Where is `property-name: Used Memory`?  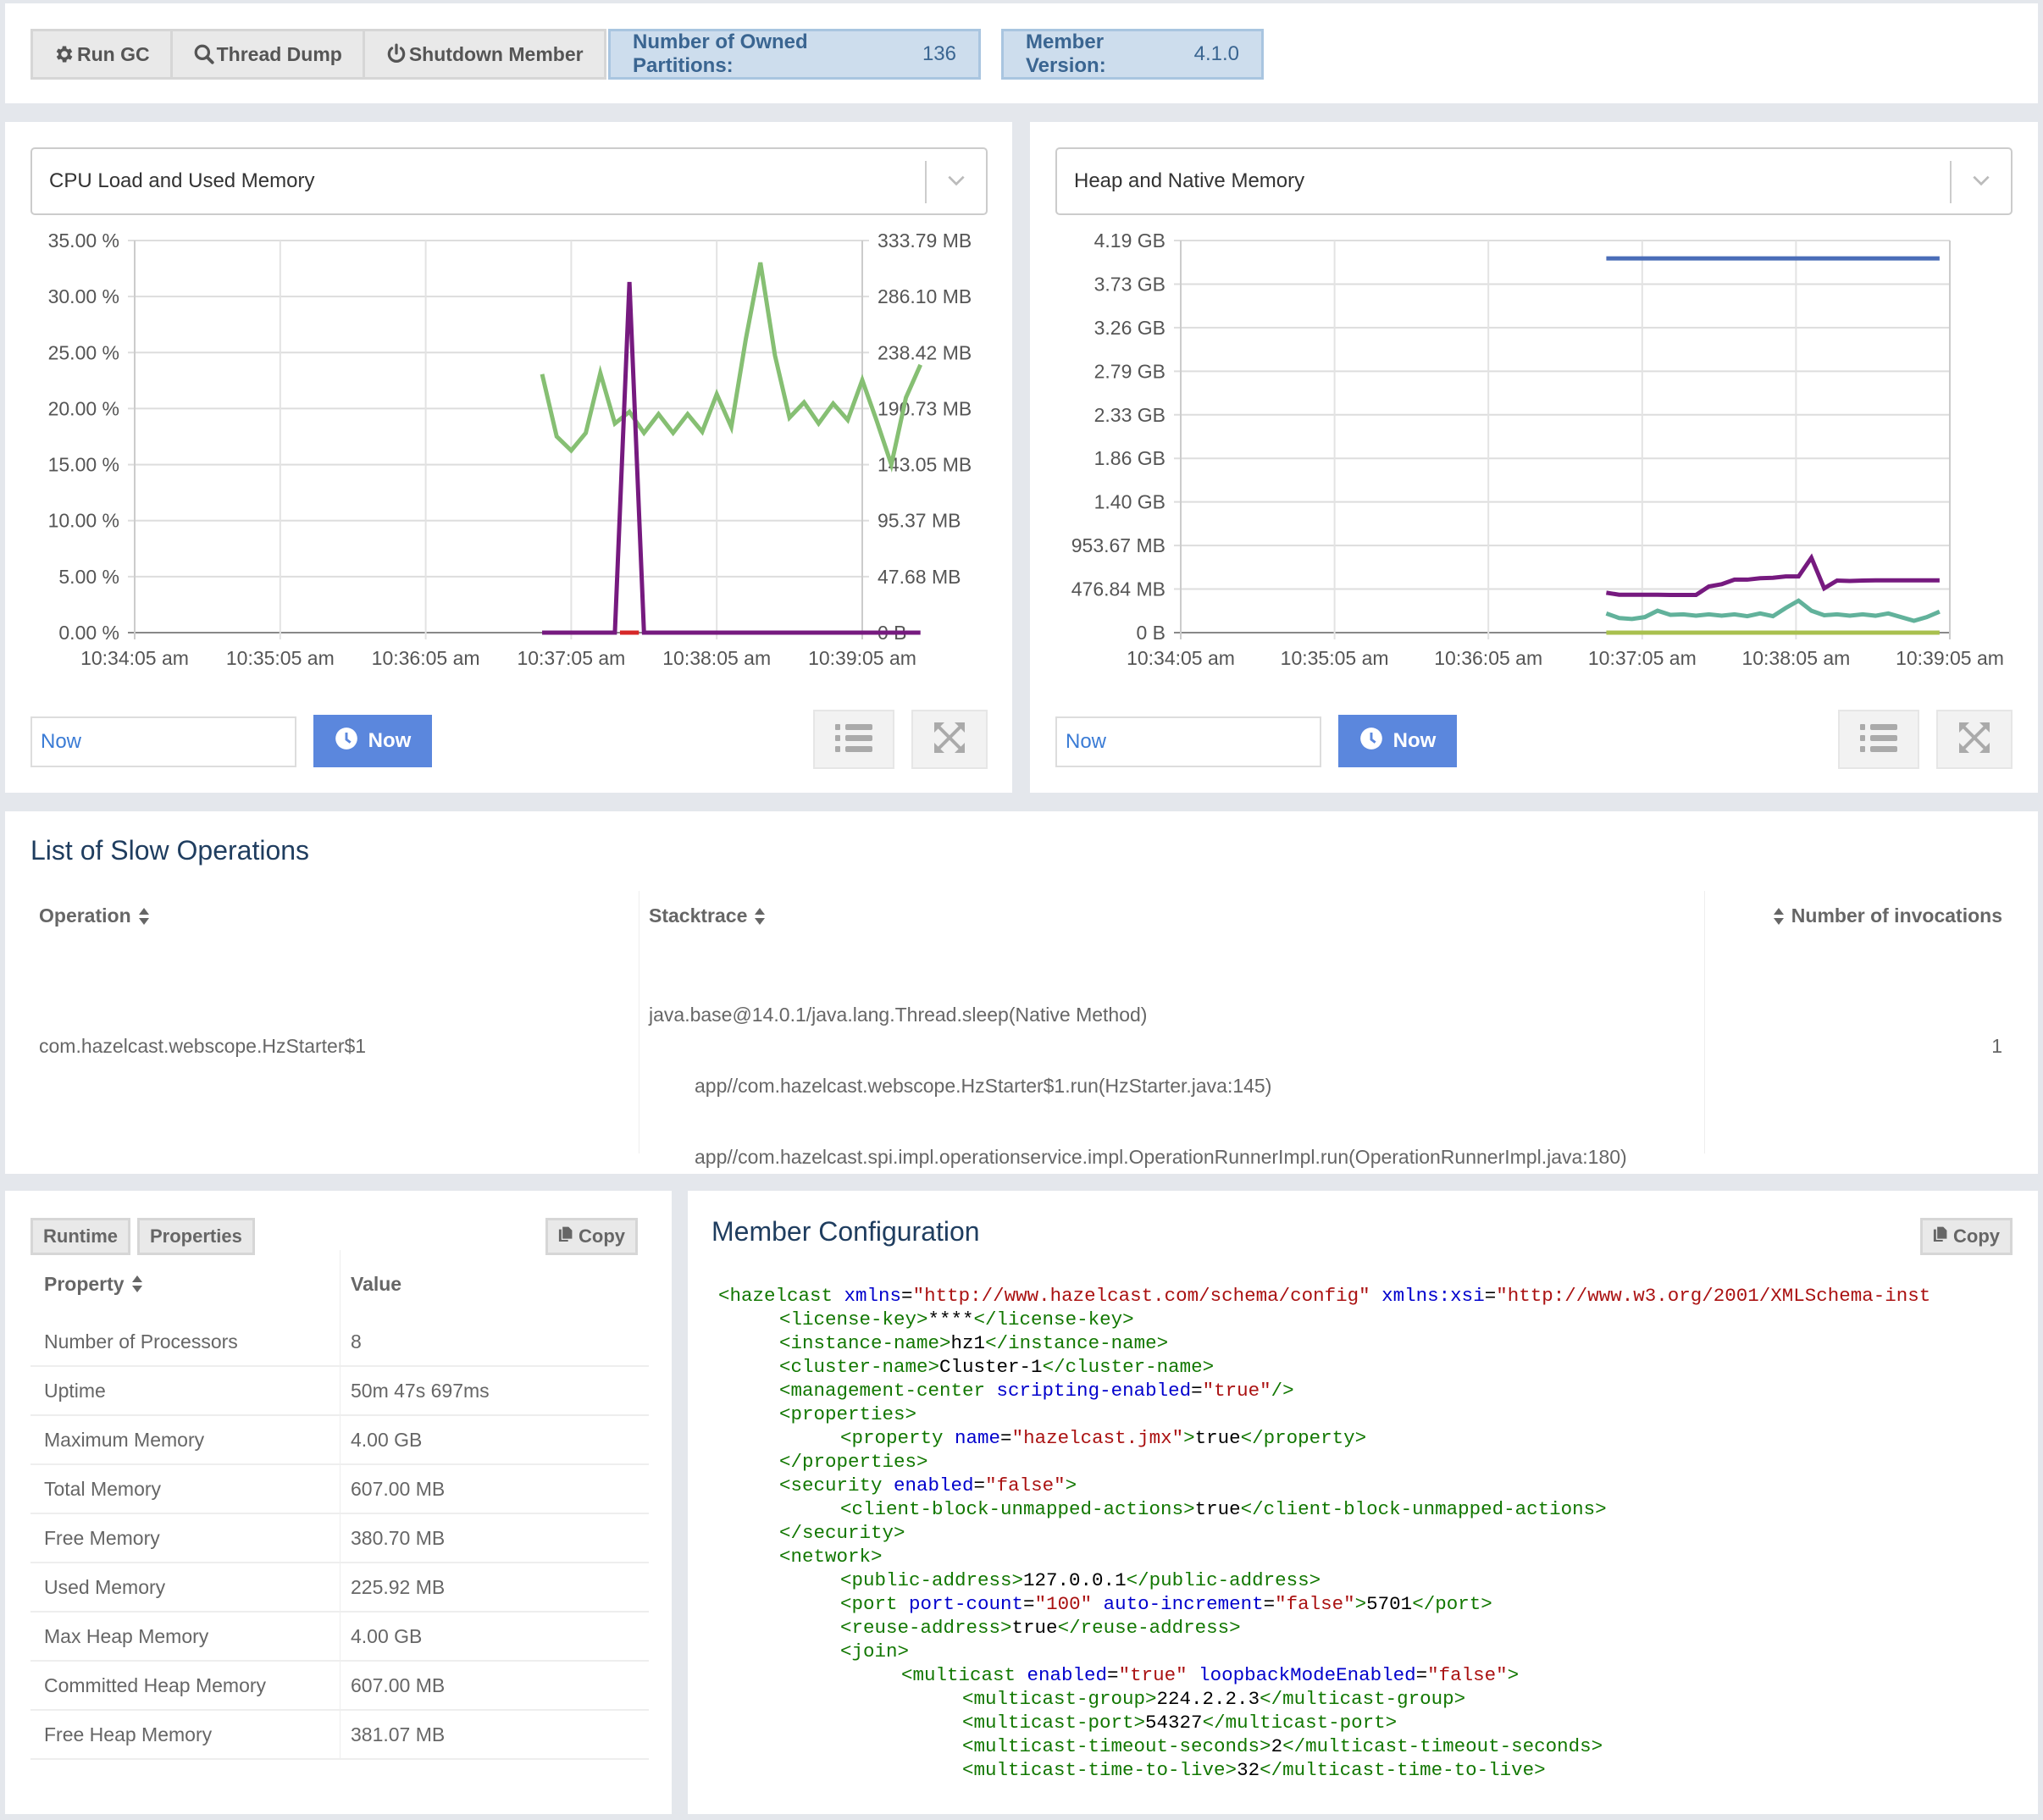 property-name: Used Memory is located at coordinates (185, 1587).